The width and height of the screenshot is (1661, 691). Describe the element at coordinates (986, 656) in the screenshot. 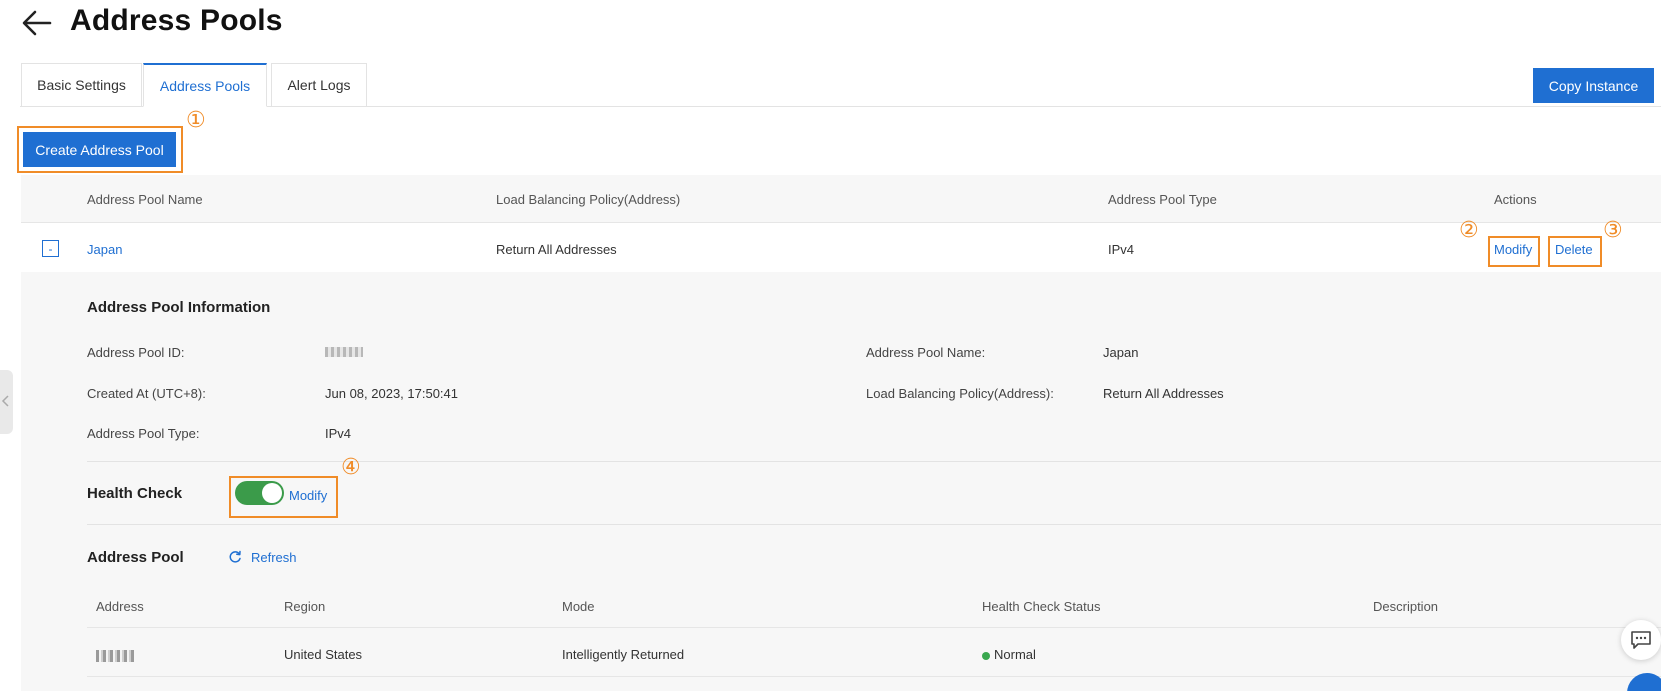

I see `status-normal-dot` at that location.